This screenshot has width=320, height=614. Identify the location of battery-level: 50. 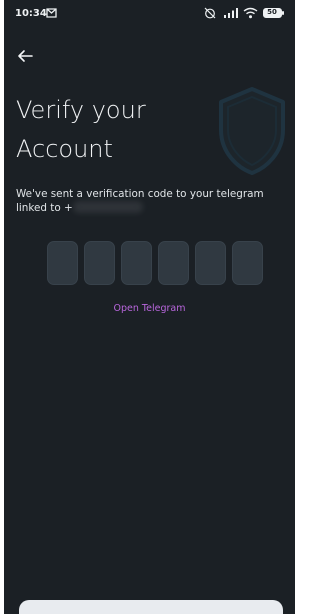
(272, 12).